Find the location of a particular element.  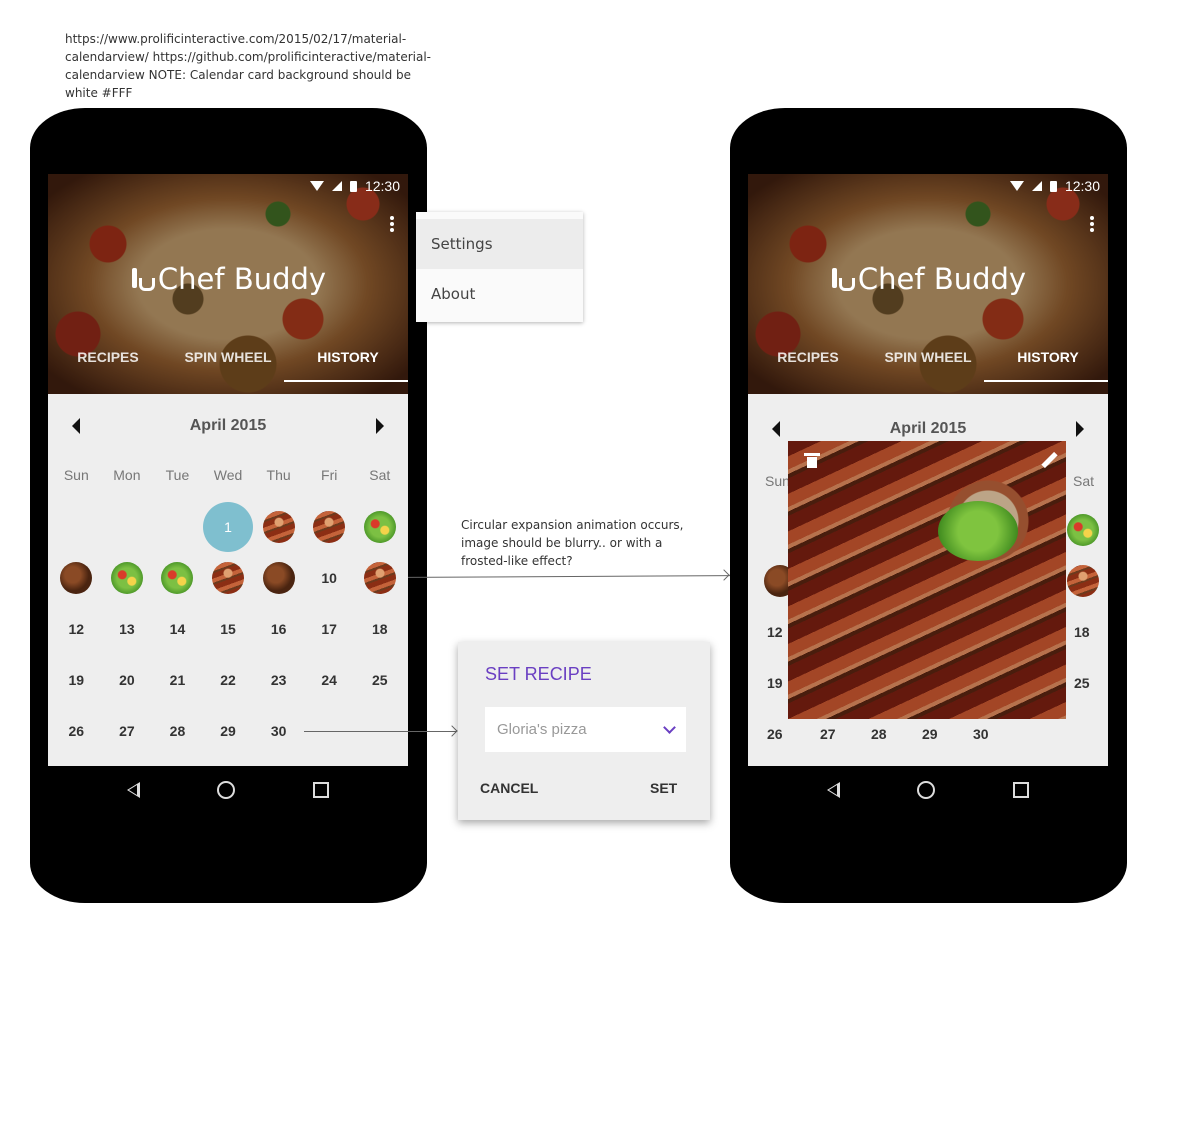

calendar-week: 19 20 21 22 23 24 25 is located at coordinates (228, 679).